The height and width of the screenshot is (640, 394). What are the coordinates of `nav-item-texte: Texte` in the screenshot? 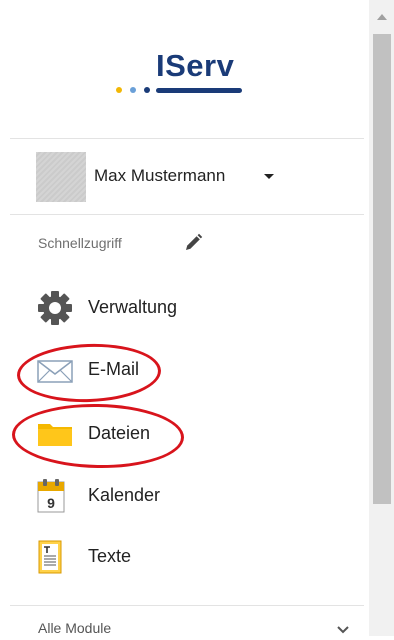 It's located at (186, 557).